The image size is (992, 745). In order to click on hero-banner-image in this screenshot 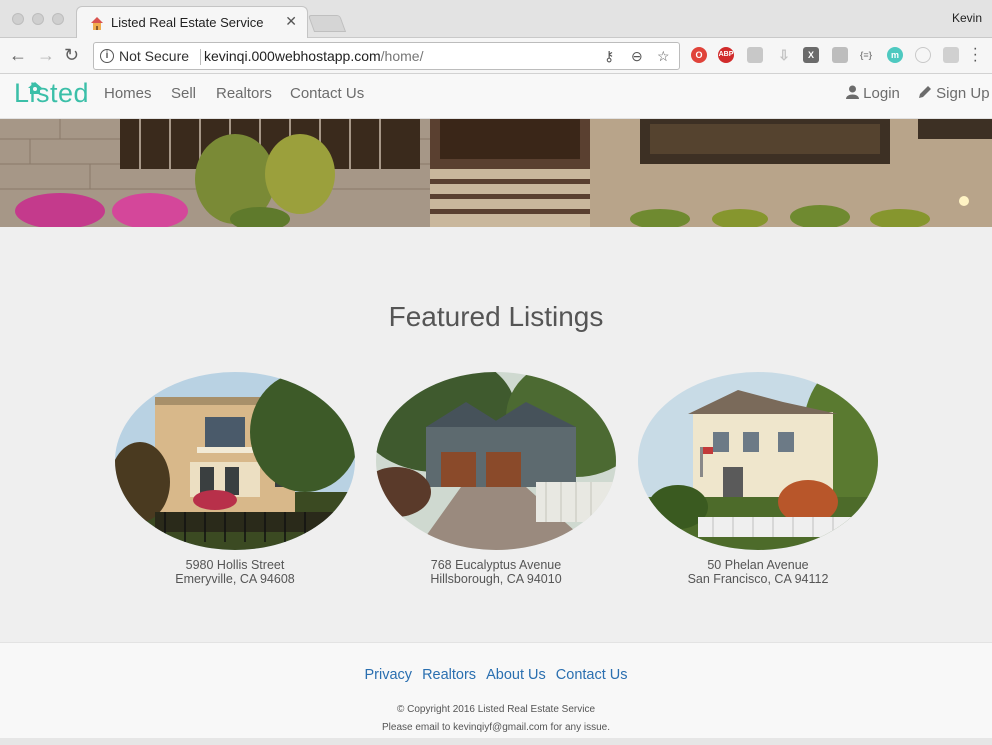, I will do `click(496, 173)`.